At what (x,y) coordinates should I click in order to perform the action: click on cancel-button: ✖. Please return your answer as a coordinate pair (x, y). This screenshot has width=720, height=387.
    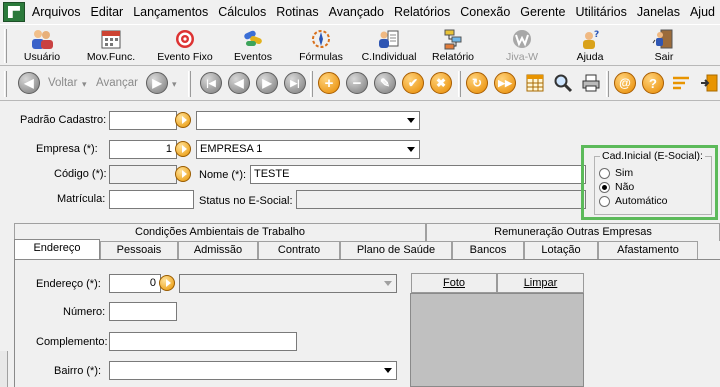
    Looking at the image, I should click on (441, 83).